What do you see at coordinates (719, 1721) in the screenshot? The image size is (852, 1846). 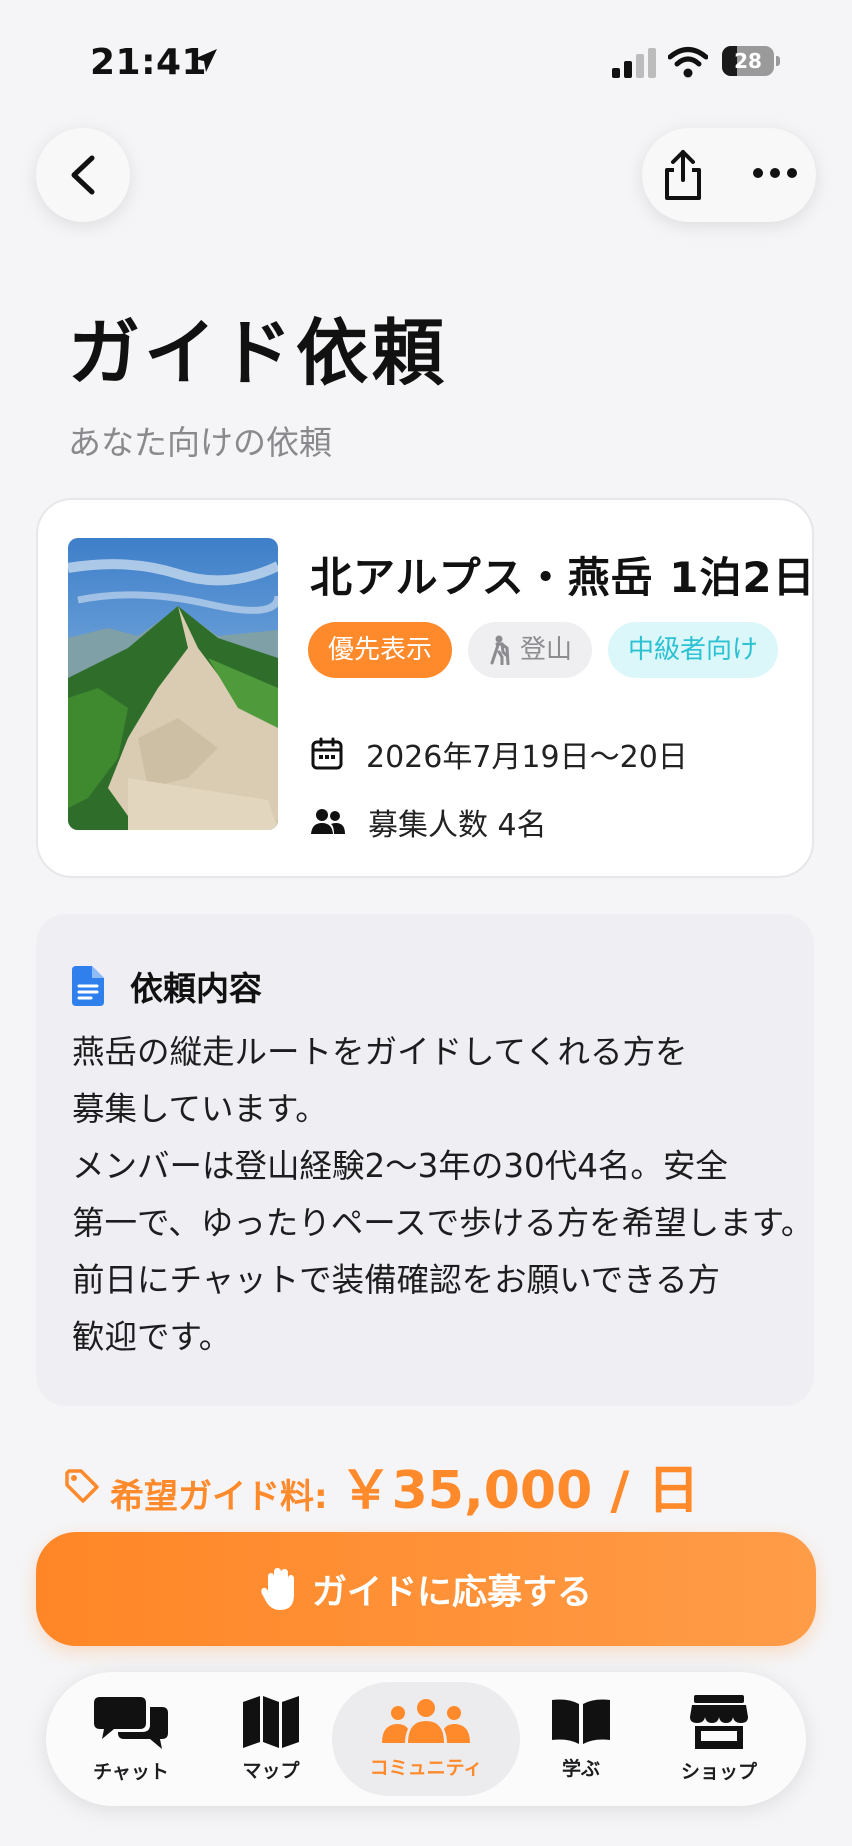 I see `store-icon` at bounding box center [719, 1721].